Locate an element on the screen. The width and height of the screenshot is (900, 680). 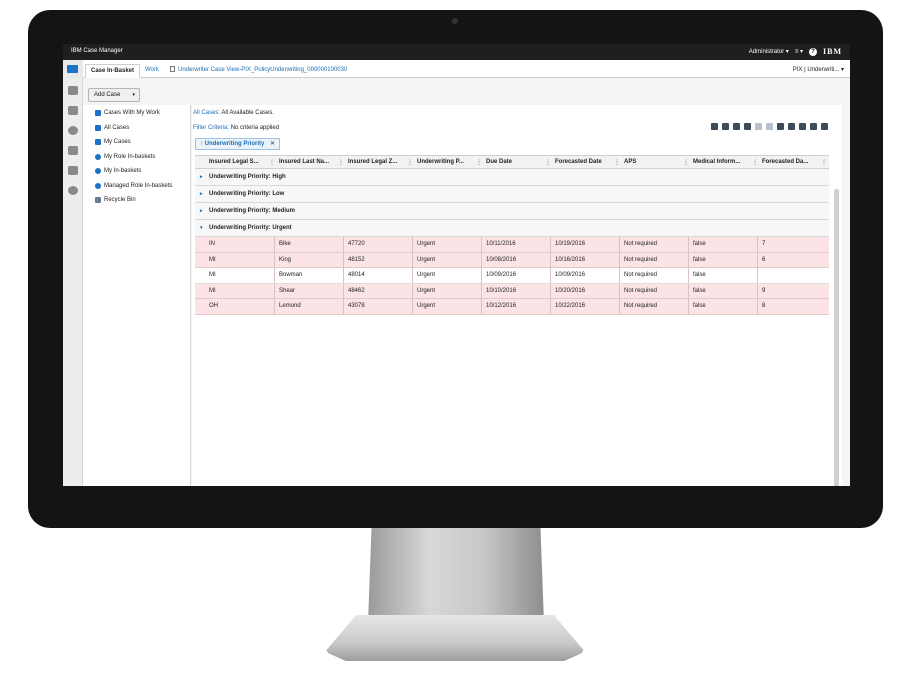
list-icon is located at coordinates (758, 126).